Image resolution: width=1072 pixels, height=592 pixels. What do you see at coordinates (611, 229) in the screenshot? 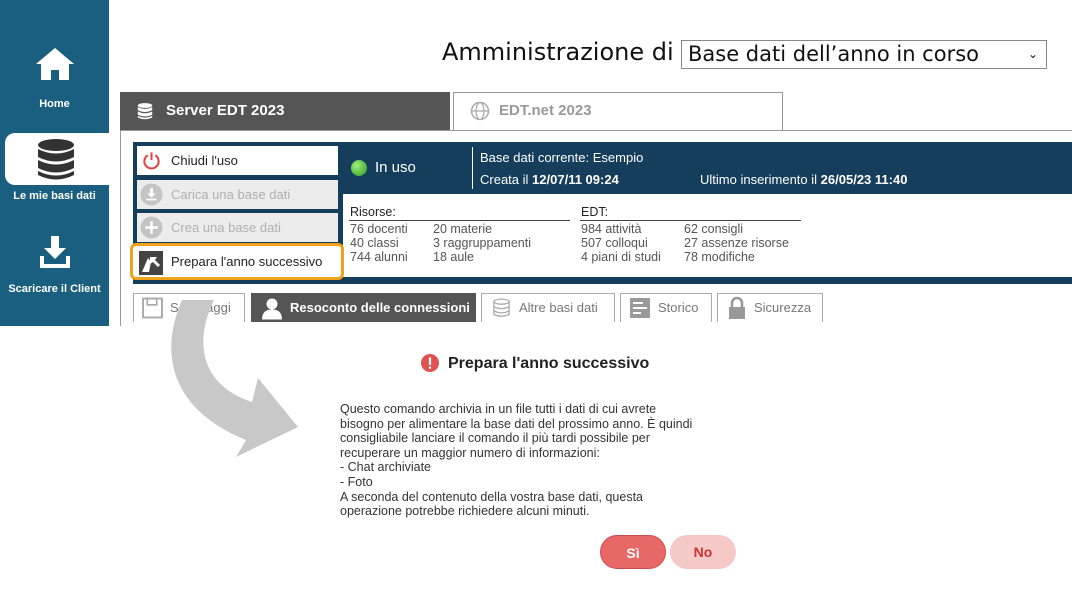
I see `list-item: 984 attività` at bounding box center [611, 229].